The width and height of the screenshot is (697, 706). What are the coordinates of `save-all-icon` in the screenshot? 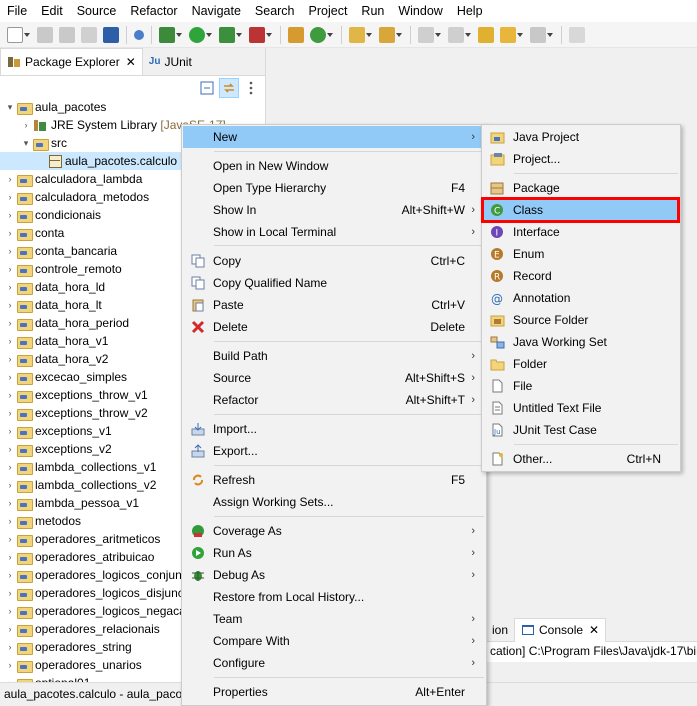 It's located at (67, 34).